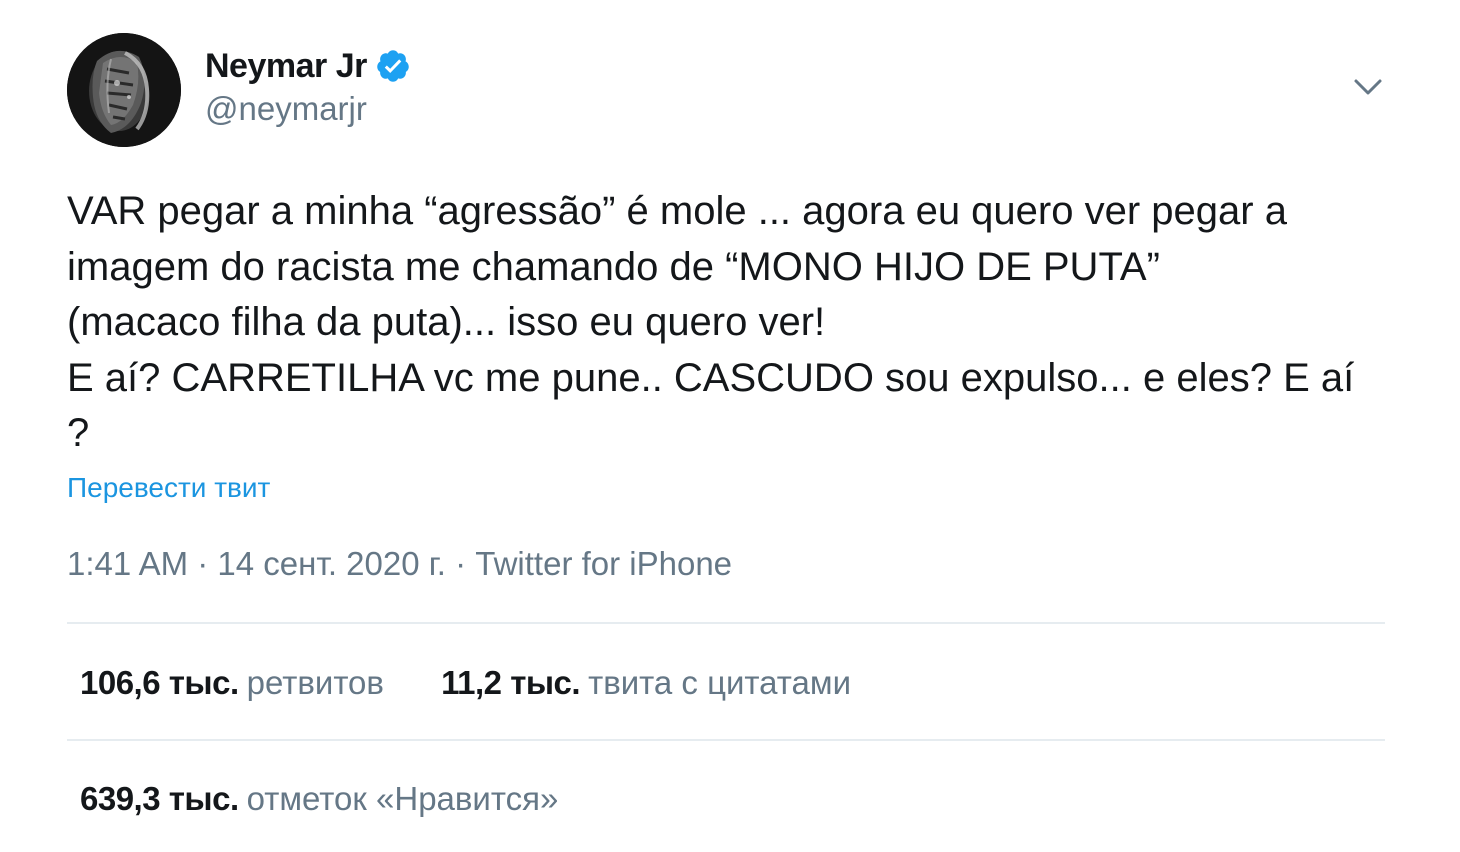 The image size is (1460, 852). What do you see at coordinates (720, 682) in the screenshot?
I see `quotes-label: твита с цитатами` at bounding box center [720, 682].